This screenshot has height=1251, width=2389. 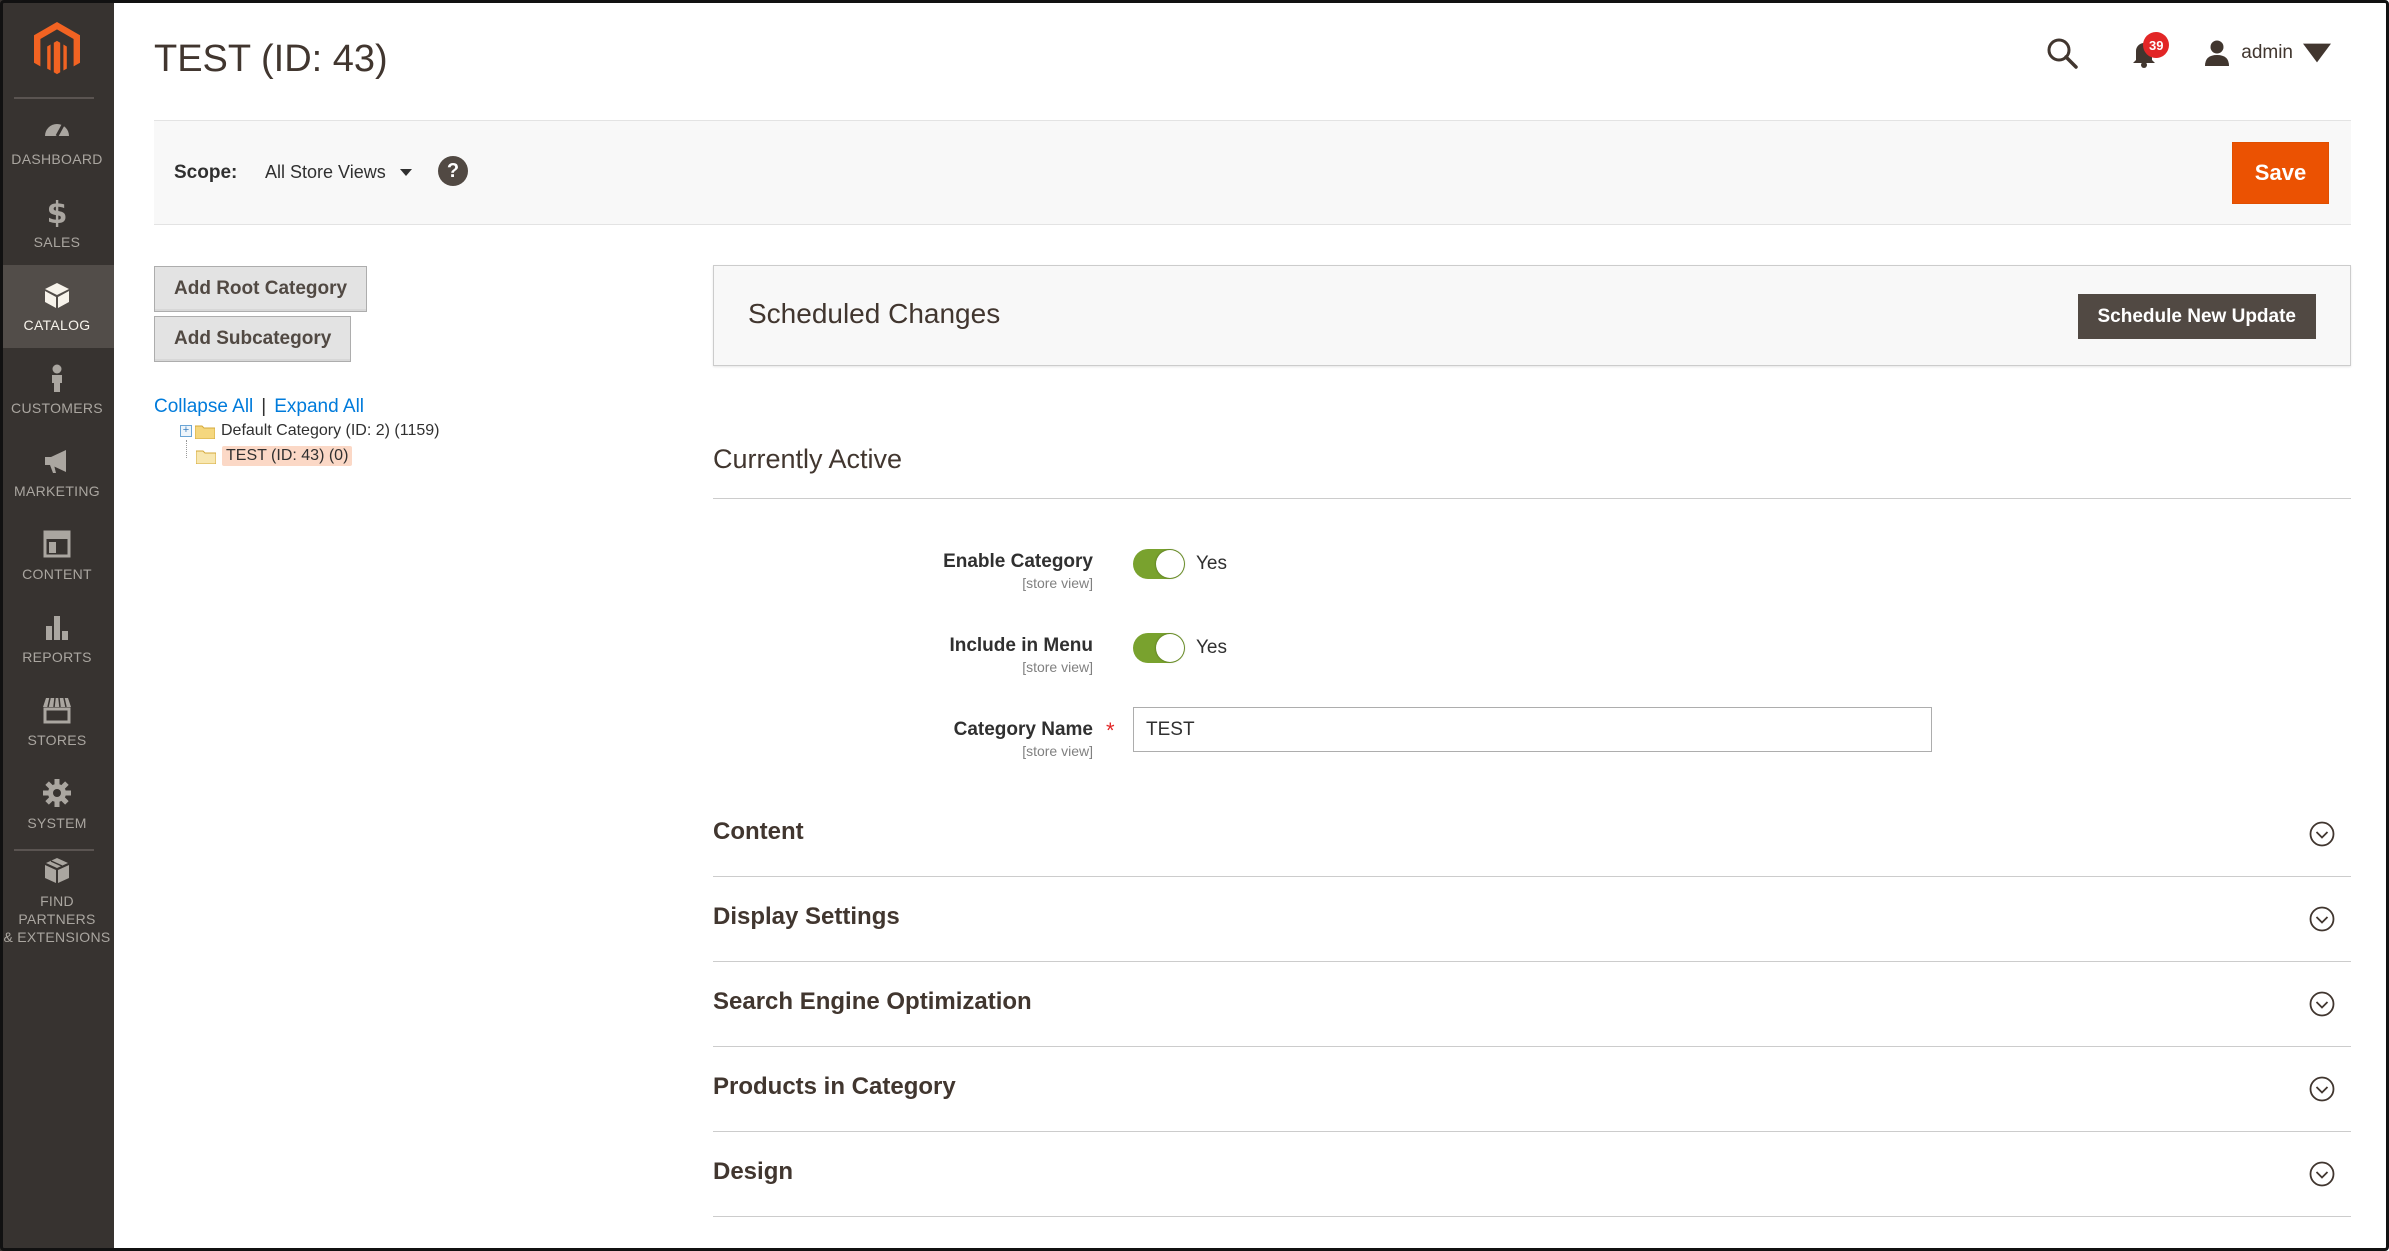 I want to click on tree-node-default-category: + Default Category (ID: 2) (1159), so click(x=309, y=431).